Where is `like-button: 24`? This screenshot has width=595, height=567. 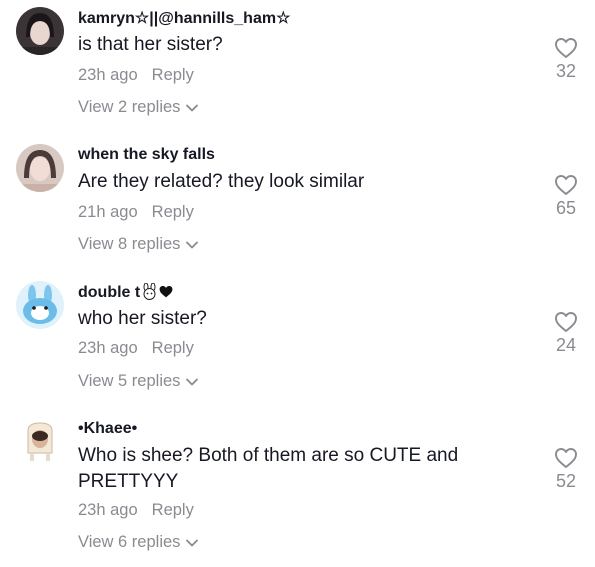
like-button: 24 is located at coordinates (566, 333).